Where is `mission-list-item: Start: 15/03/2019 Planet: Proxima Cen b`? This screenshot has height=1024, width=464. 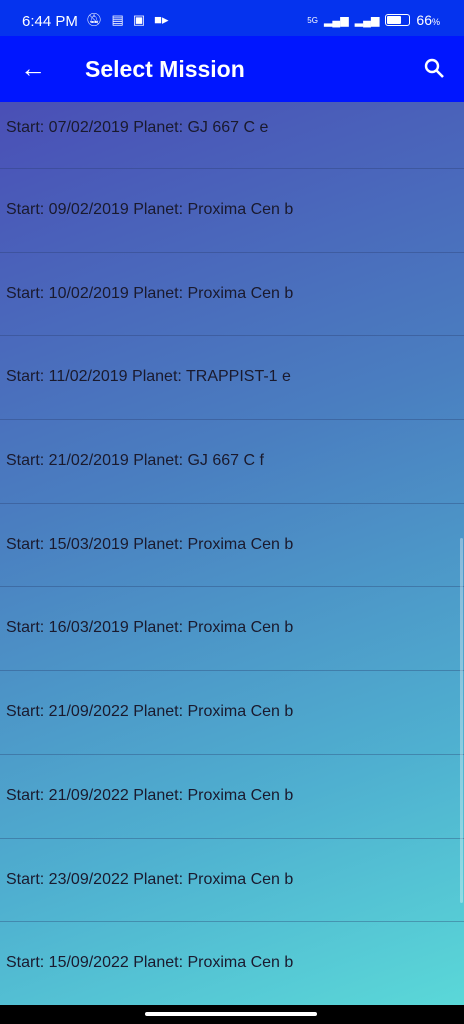 mission-list-item: Start: 15/03/2019 Planet: Proxima Cen b is located at coordinates (232, 546).